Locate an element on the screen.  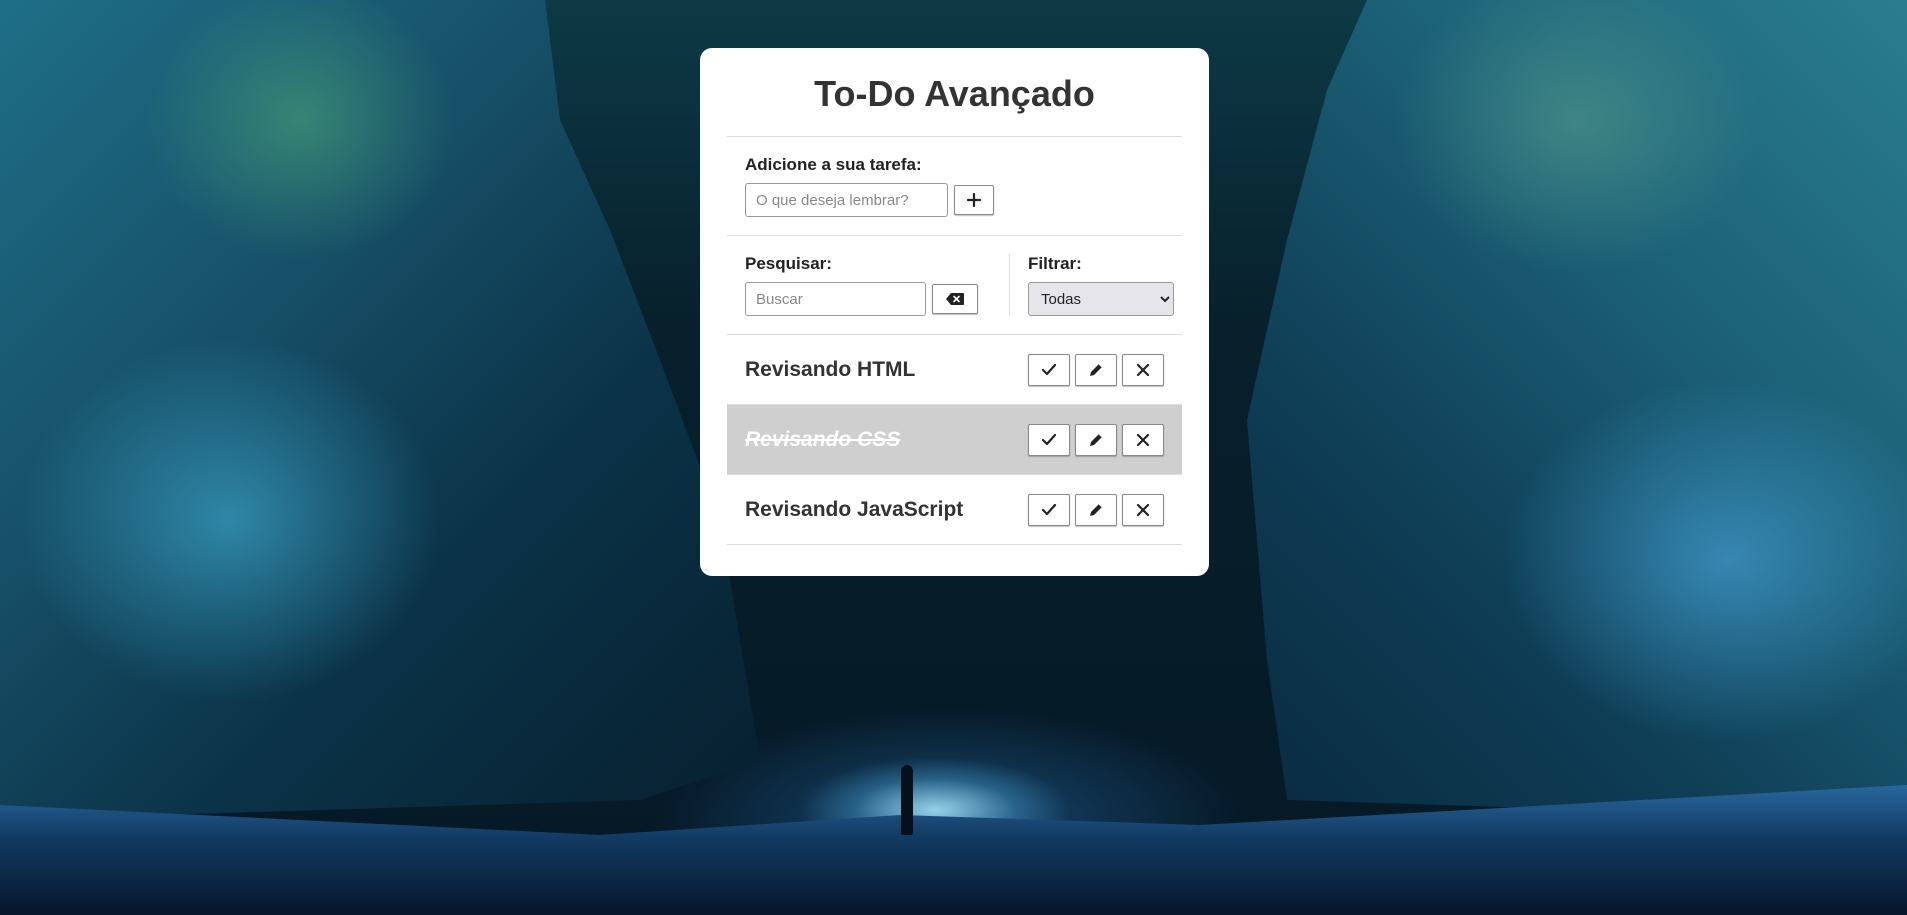
add-todo-form: Adicione a sua tarefa: is located at coordinates (954, 186).